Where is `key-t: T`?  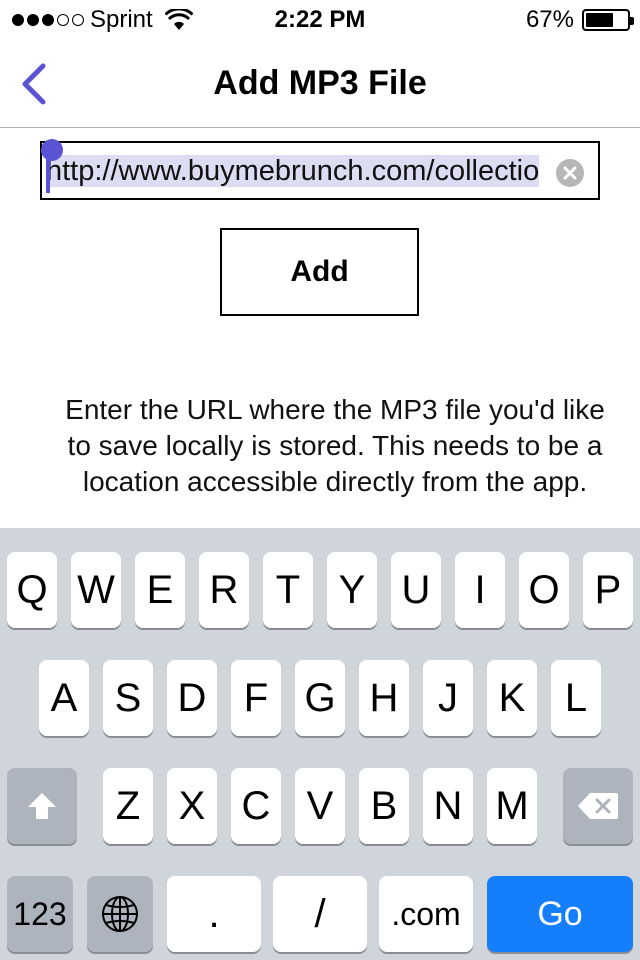 key-t: T is located at coordinates (288, 590).